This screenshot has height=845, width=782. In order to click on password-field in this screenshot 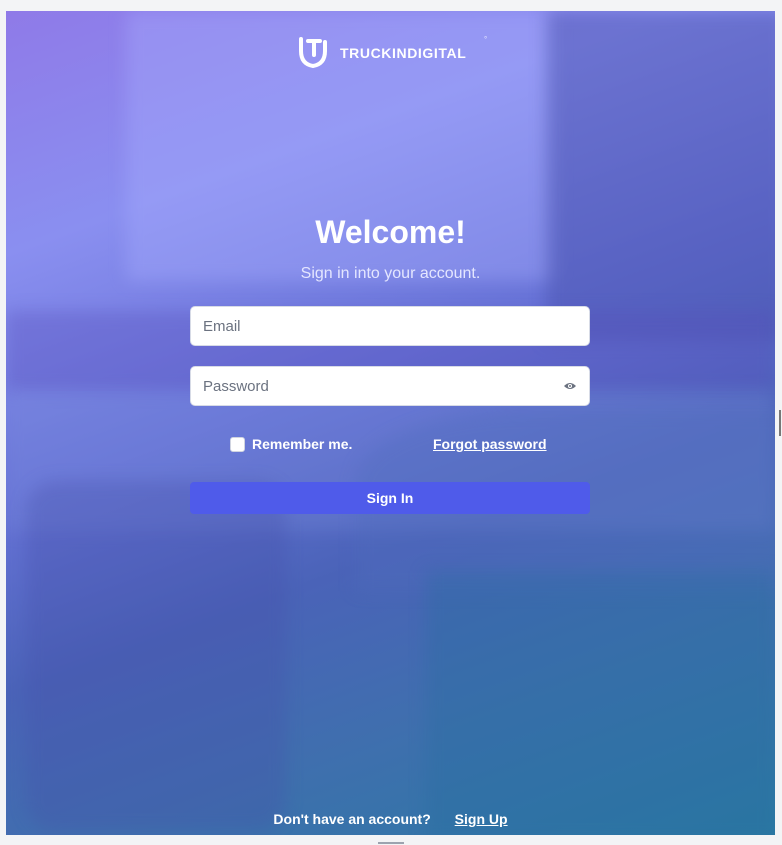, I will do `click(390, 386)`.